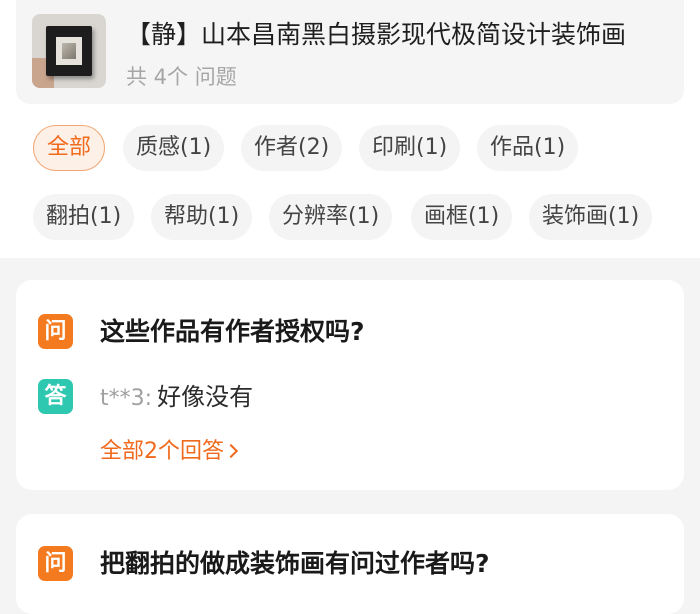 This screenshot has width=700, height=614. What do you see at coordinates (231, 451) in the screenshot?
I see `chevron-right-icon` at bounding box center [231, 451].